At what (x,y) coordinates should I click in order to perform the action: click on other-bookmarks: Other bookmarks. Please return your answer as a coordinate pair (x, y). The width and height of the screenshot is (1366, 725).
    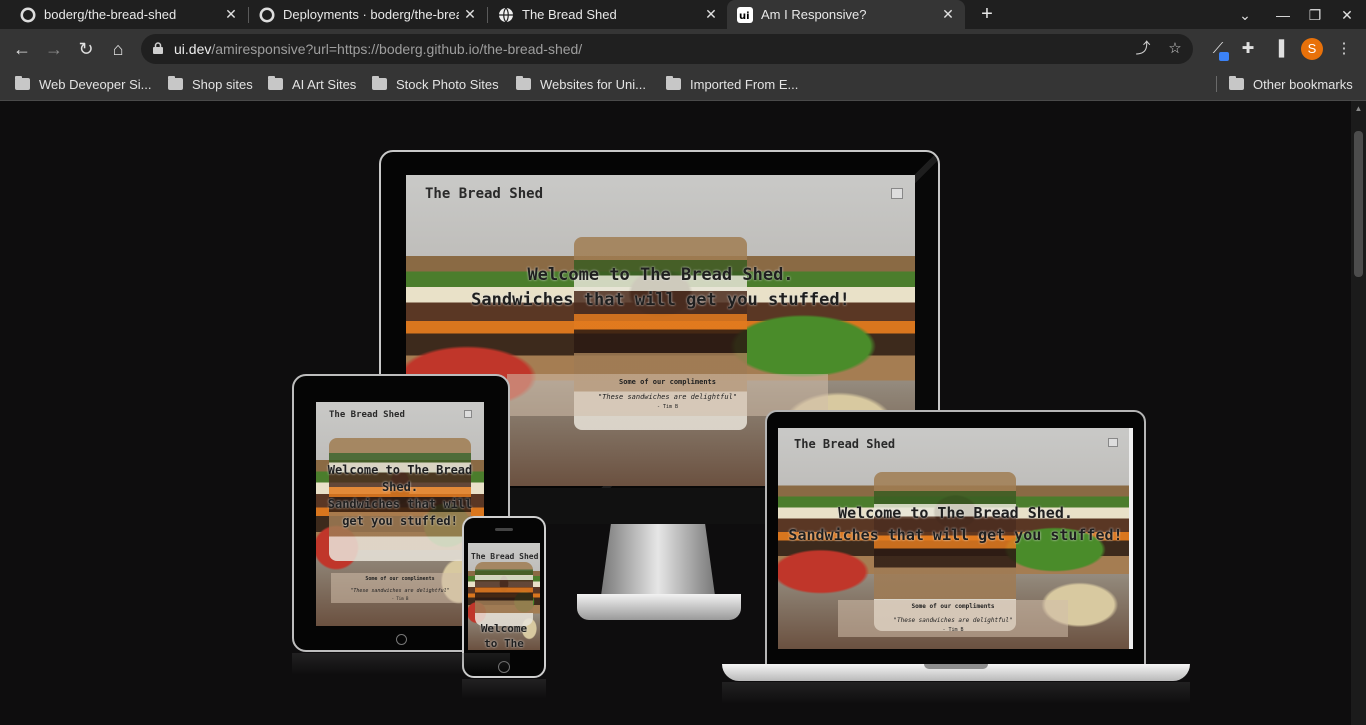
    Looking at the image, I should click on (1291, 84).